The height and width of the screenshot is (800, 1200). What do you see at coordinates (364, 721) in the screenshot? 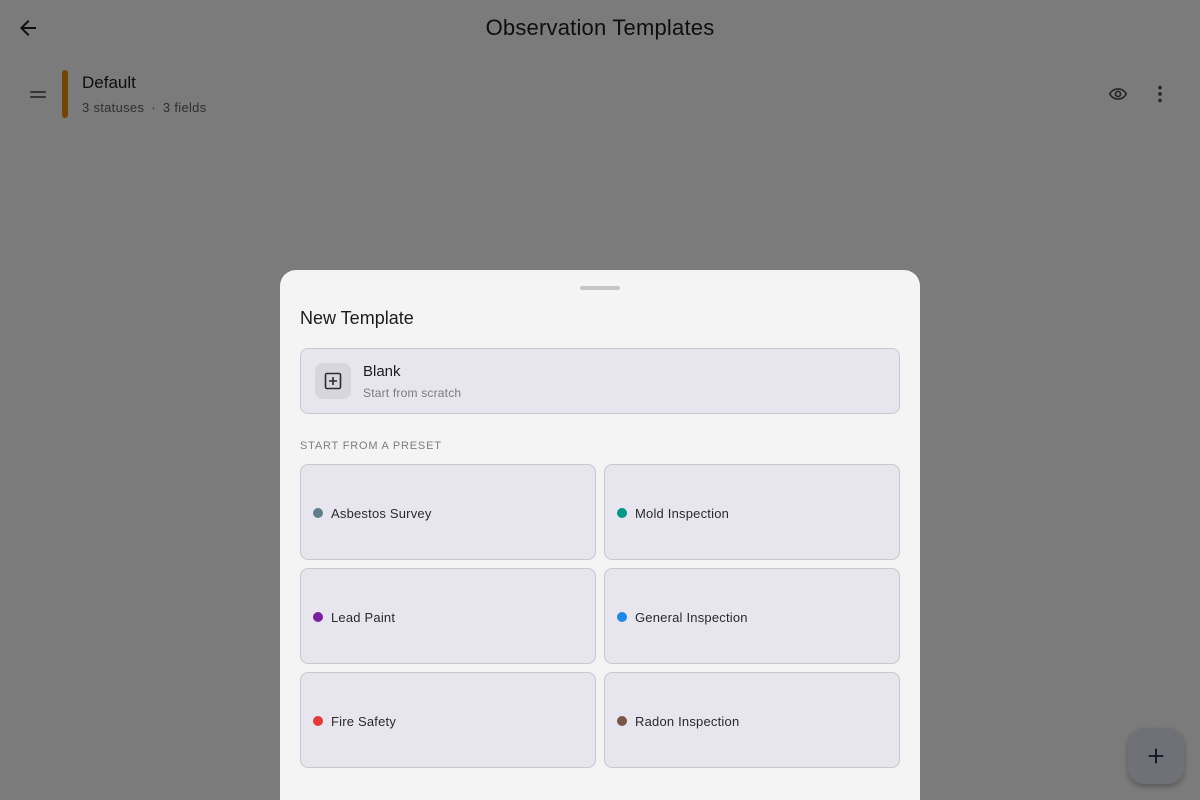
I see `preset-label: Fire Safety` at bounding box center [364, 721].